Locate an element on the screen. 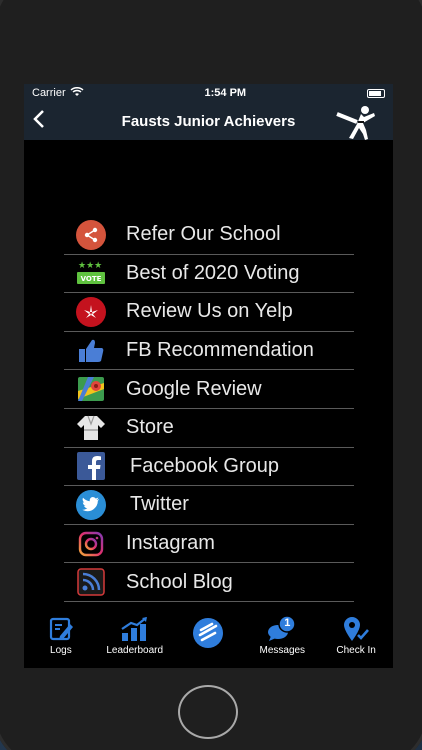  karate-kick-logo-icon is located at coordinates (357, 123).